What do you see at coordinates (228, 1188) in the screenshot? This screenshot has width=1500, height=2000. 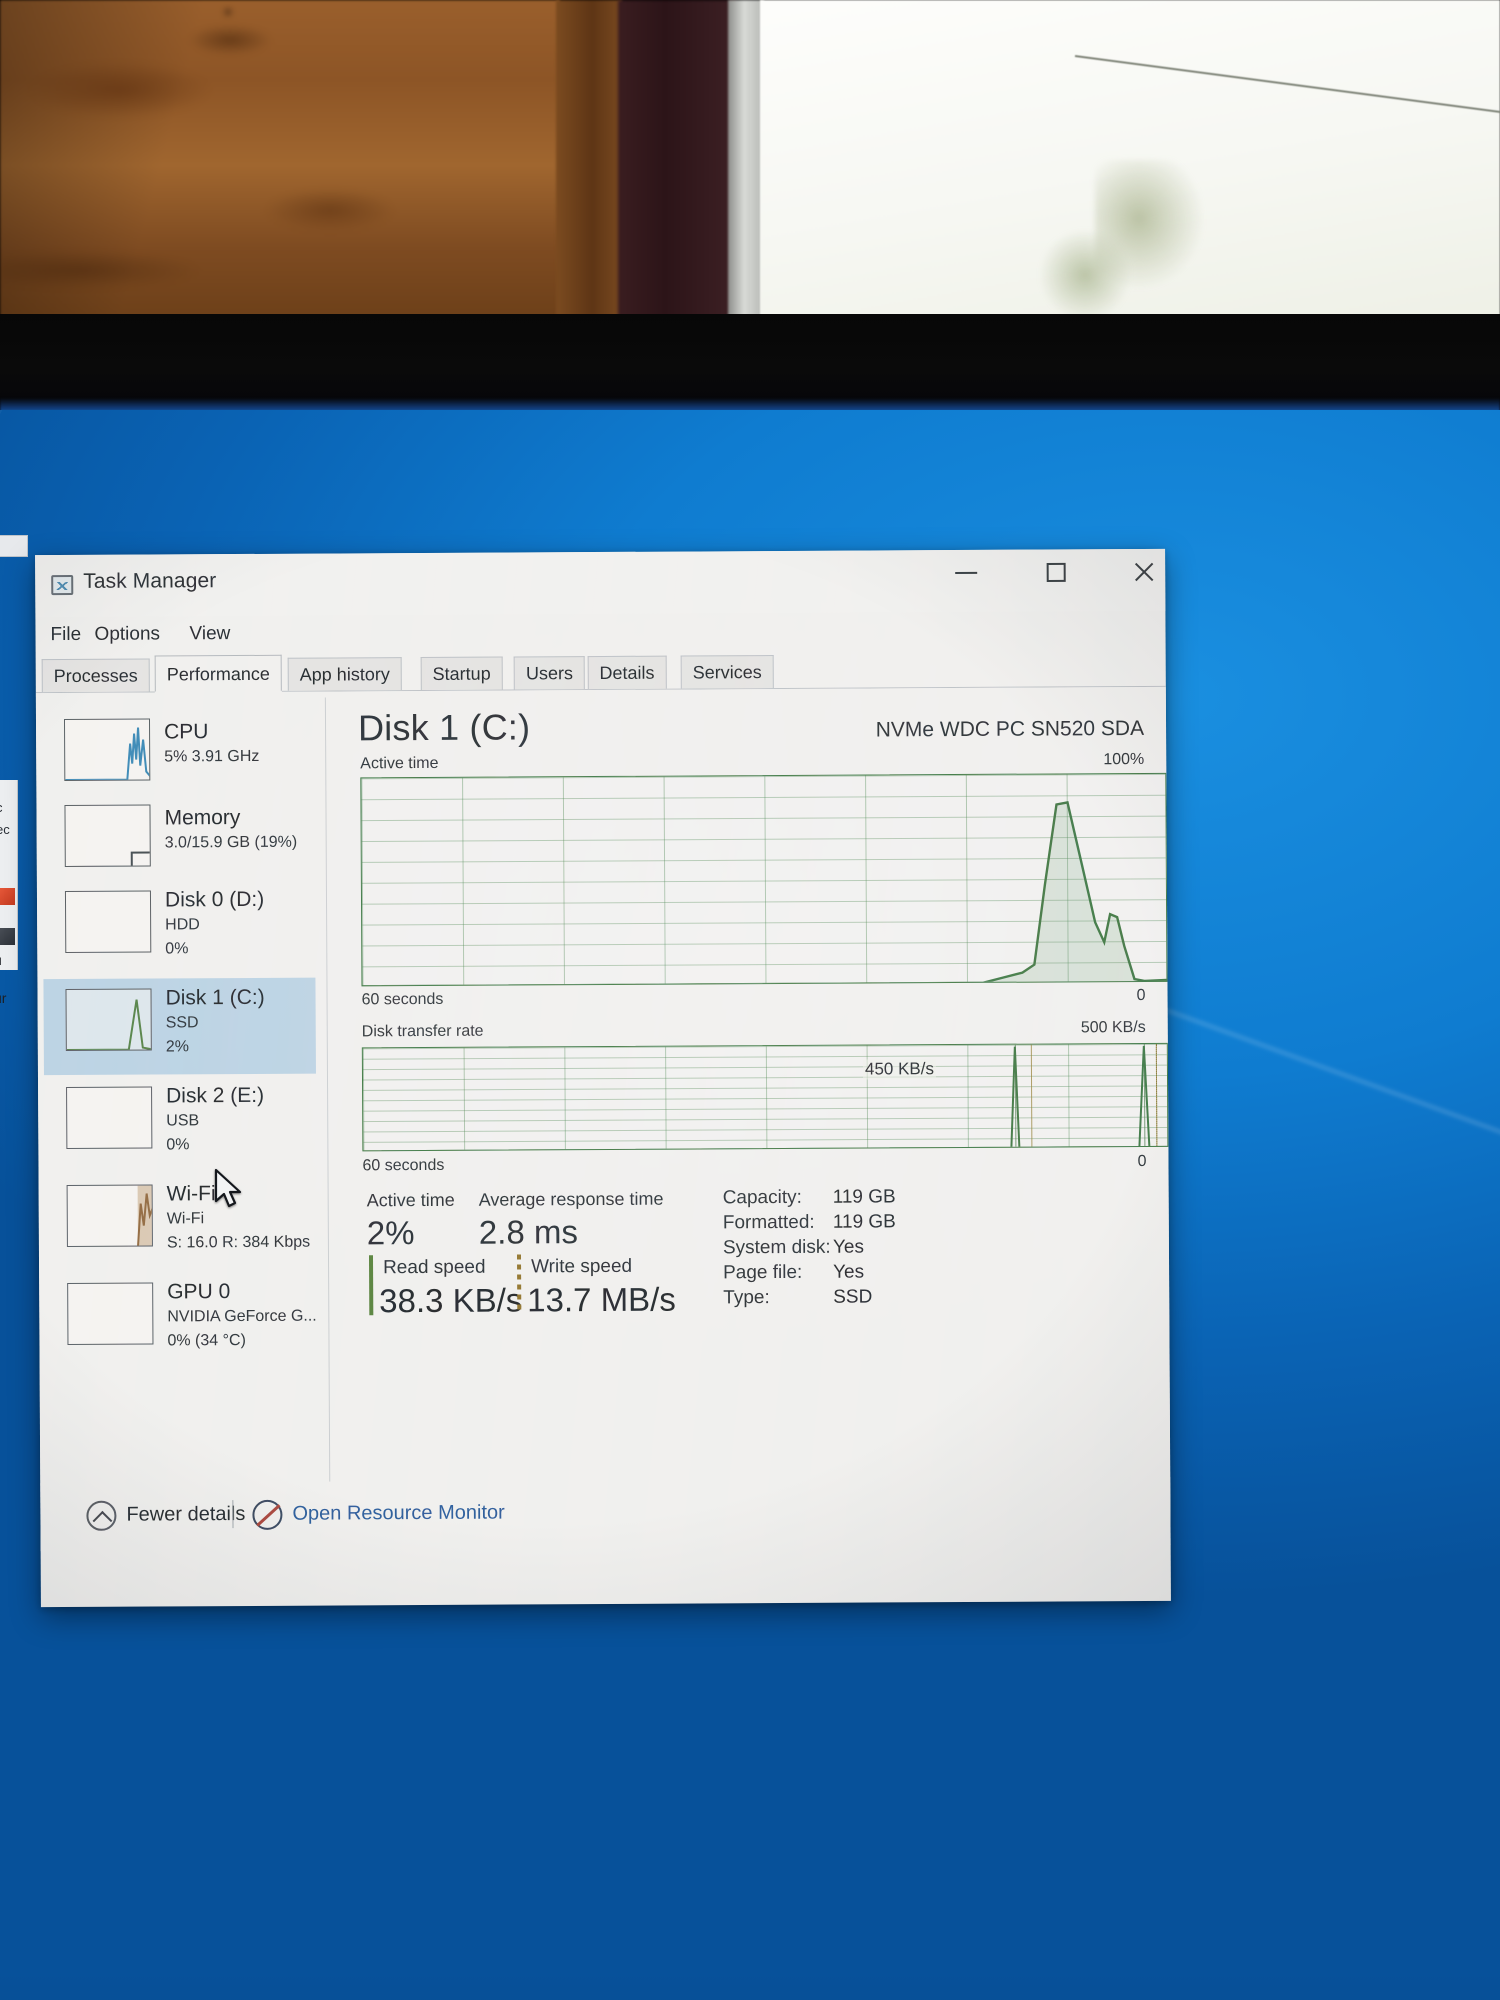 I see `mouse-cursor` at bounding box center [228, 1188].